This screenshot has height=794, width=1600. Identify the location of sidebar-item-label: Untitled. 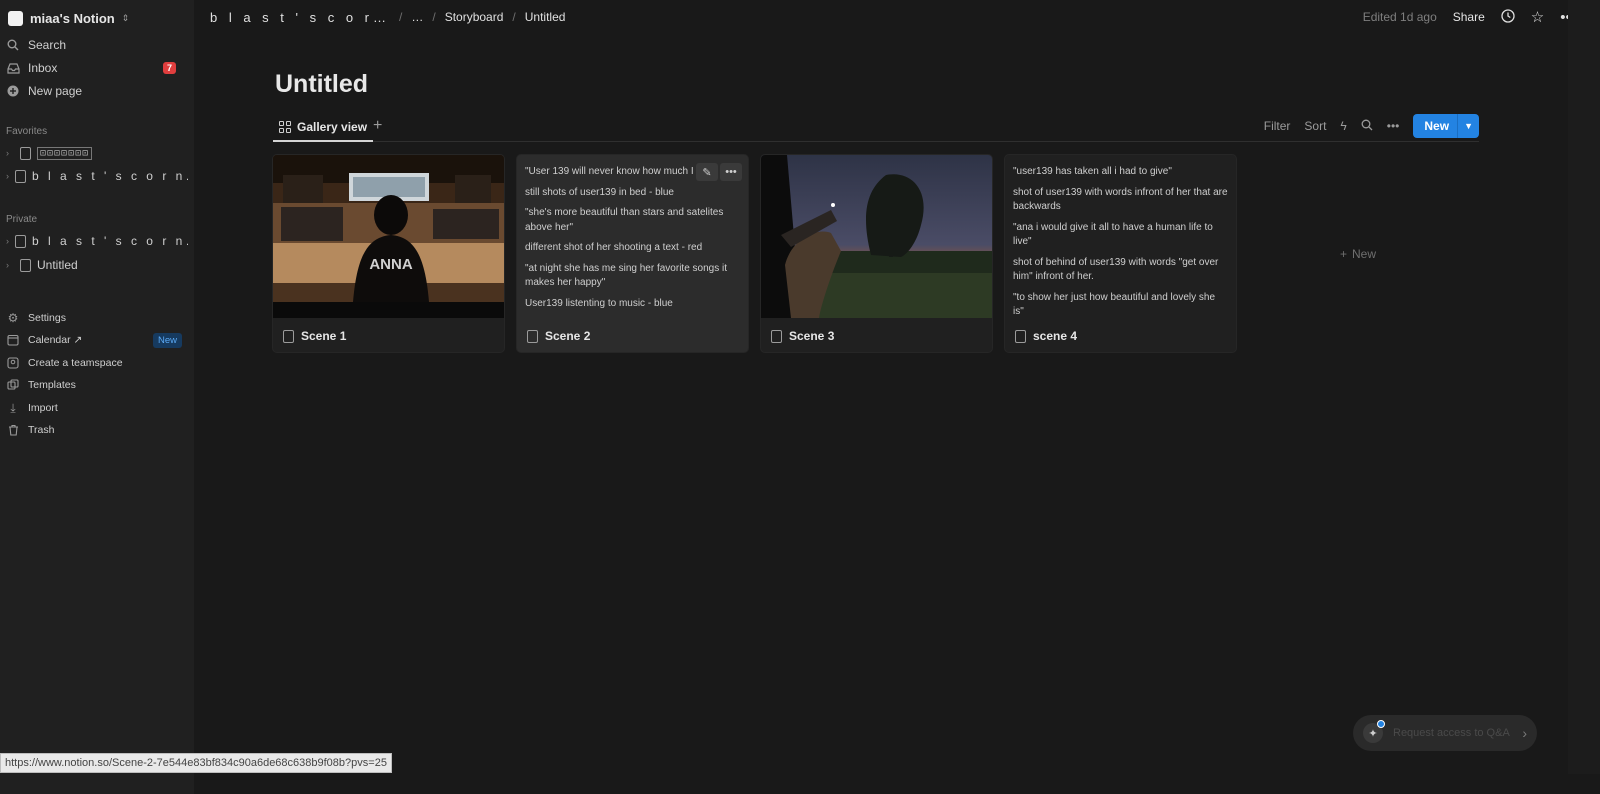
(57, 265).